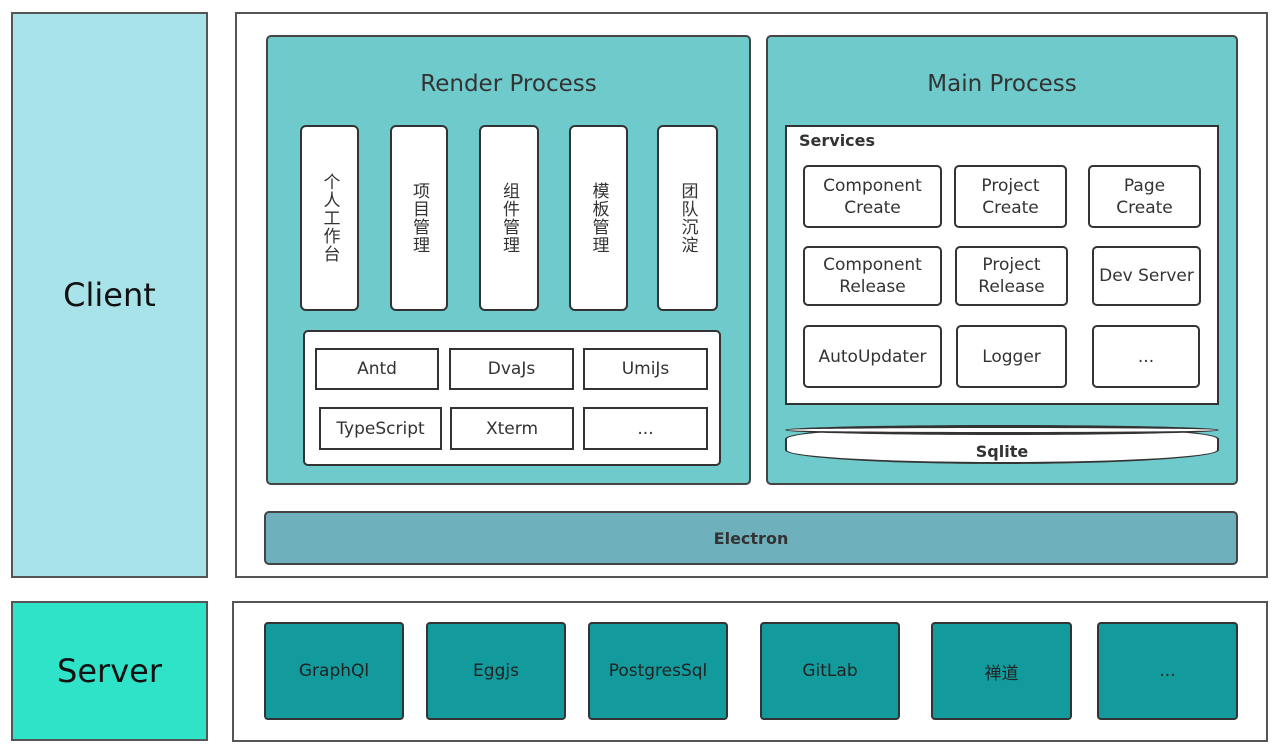 This screenshot has height=753, width=1280. I want to click on server-postgressql: PostgresSql, so click(658, 671).